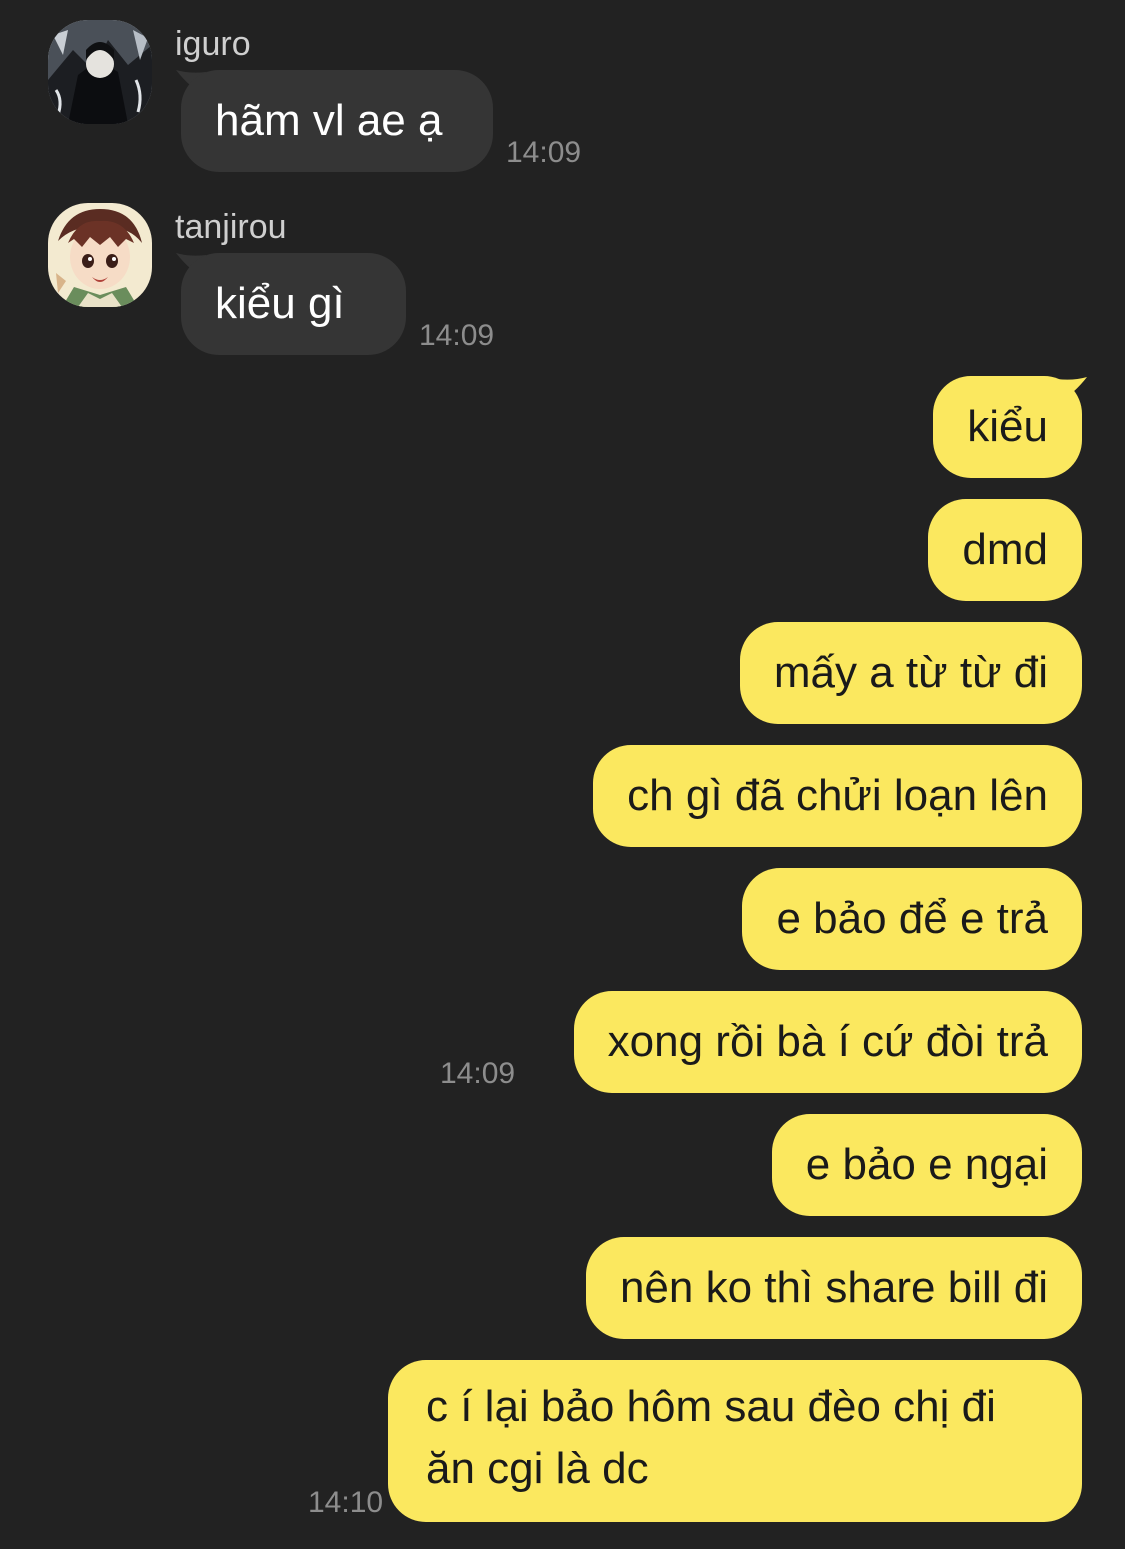  I want to click on tanjirou-avatar-icon, so click(100, 255).